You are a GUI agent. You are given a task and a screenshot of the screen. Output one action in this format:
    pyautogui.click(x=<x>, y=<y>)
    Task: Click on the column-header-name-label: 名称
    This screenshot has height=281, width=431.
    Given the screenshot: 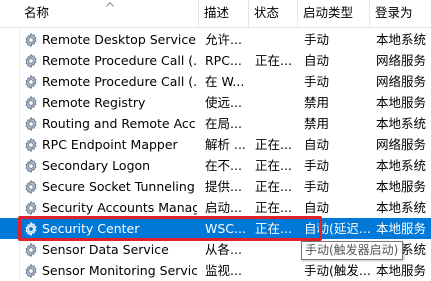 What is the action you would take?
    pyautogui.click(x=37, y=12)
    